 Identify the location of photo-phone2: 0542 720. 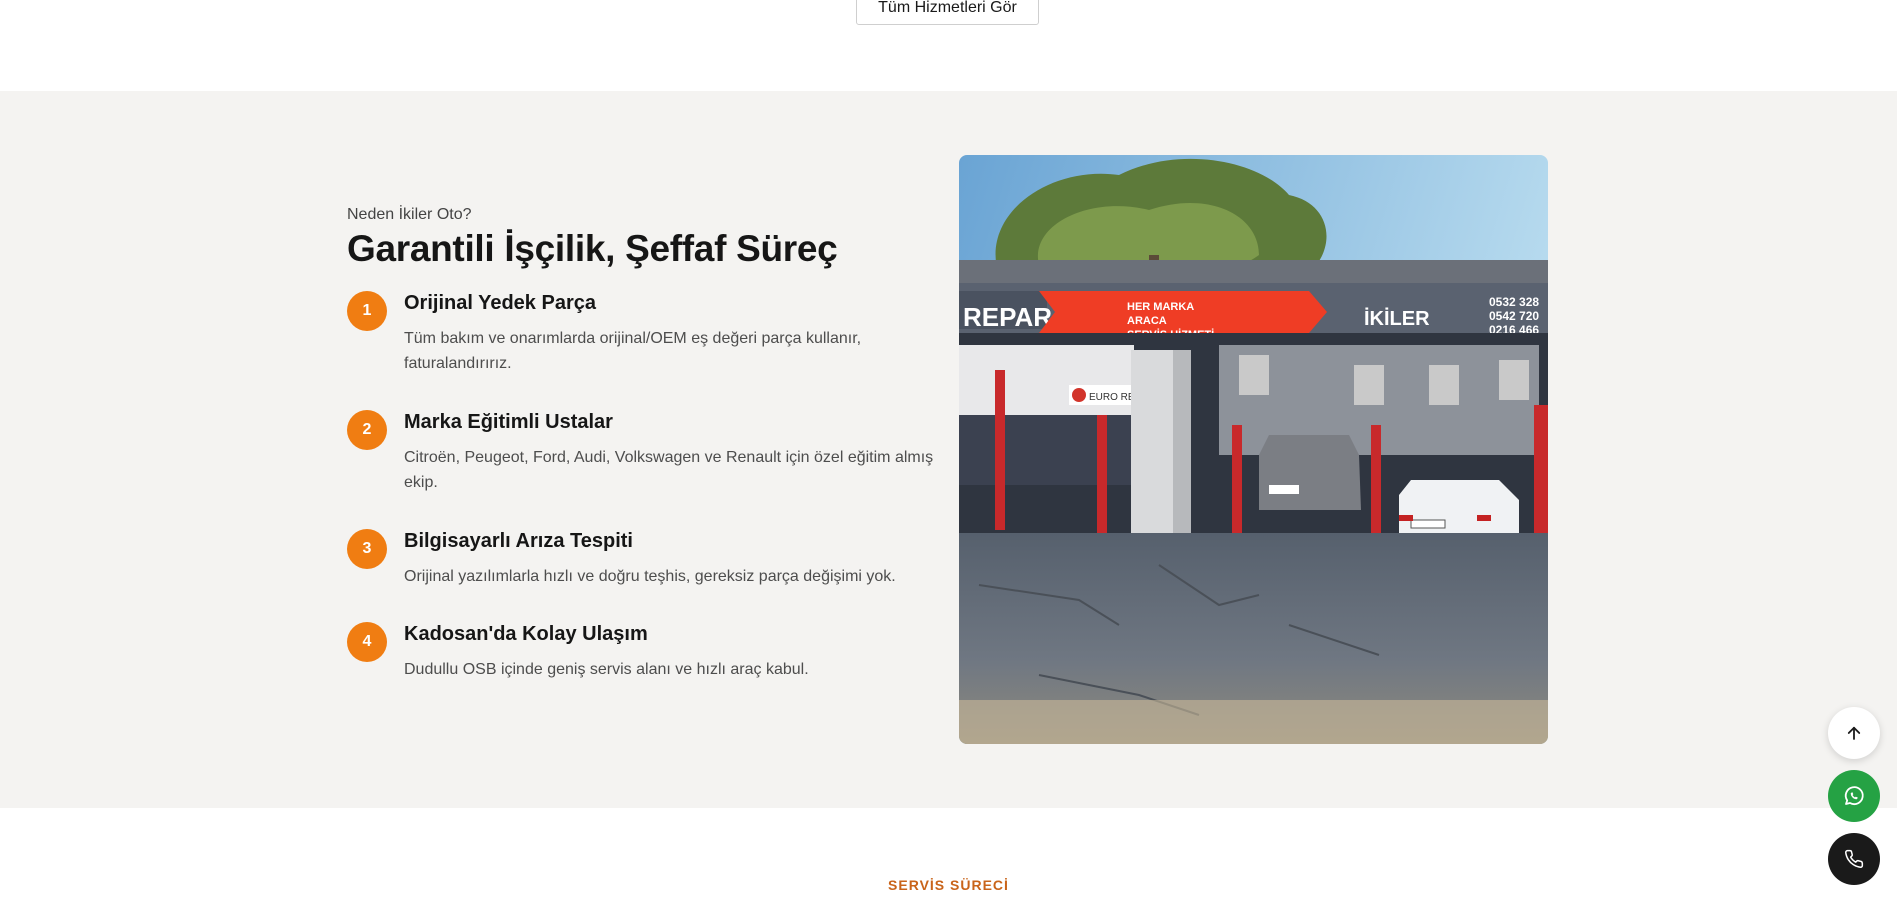
(1514, 316).